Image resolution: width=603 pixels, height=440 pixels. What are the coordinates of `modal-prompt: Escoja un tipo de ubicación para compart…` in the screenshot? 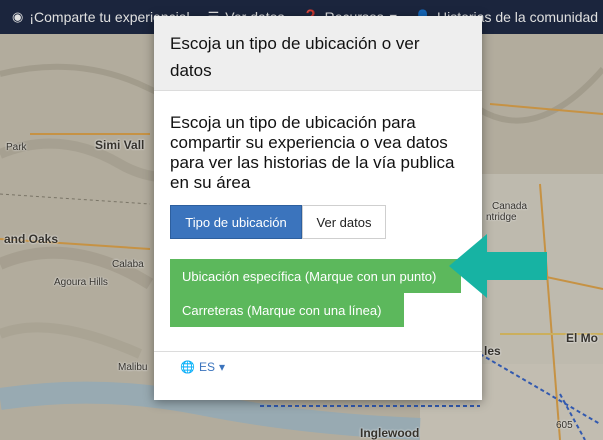 It's located at (312, 152).